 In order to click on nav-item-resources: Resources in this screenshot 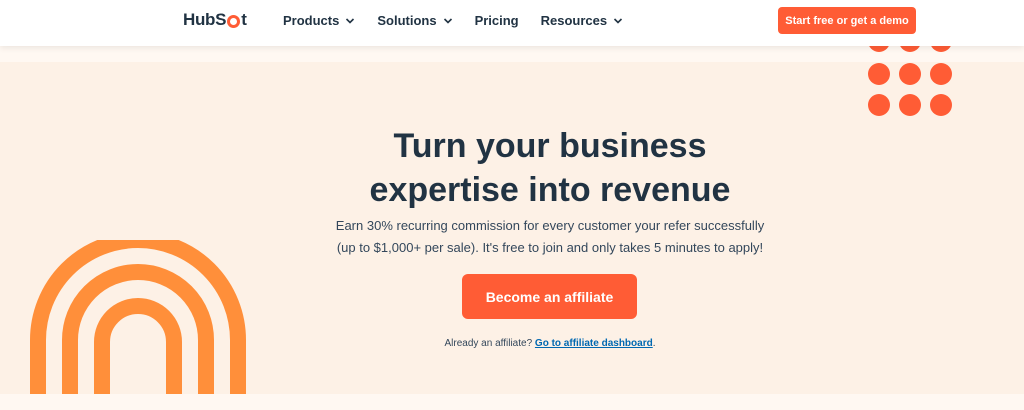, I will do `click(582, 20)`.